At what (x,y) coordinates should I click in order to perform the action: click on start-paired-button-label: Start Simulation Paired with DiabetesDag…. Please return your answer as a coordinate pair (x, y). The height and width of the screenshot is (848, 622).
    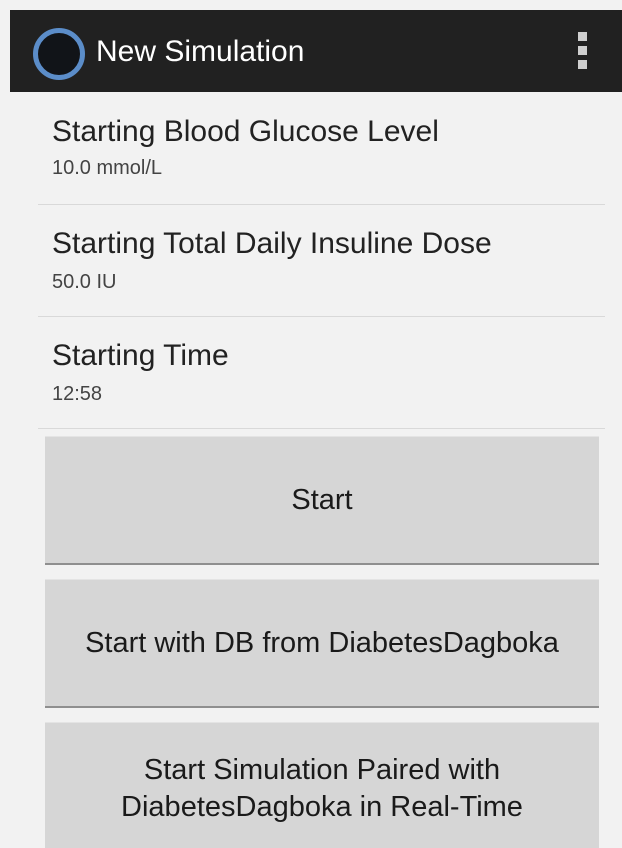
    Looking at the image, I should click on (322, 789).